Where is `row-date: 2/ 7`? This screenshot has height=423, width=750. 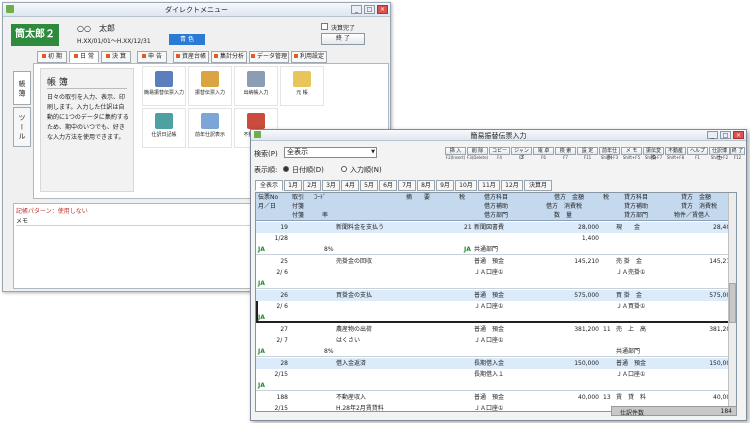 row-date: 2/ 7 is located at coordinates (282, 340).